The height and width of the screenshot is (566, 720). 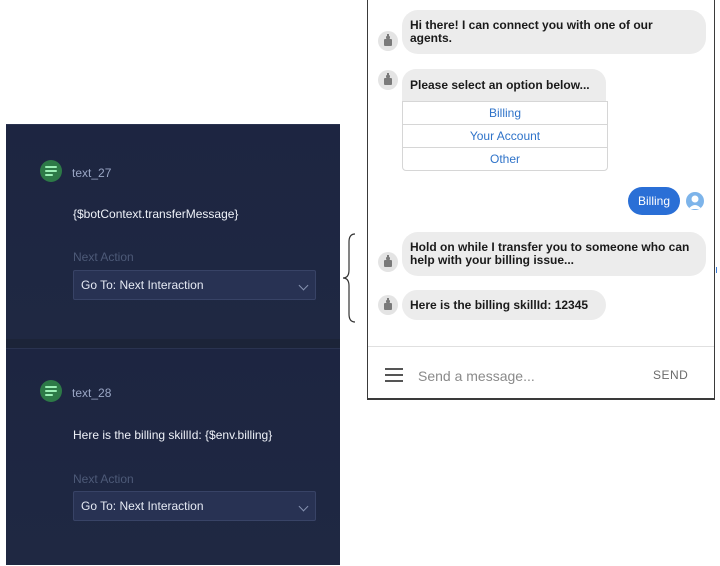 I want to click on brace-connector, so click(x=349, y=278).